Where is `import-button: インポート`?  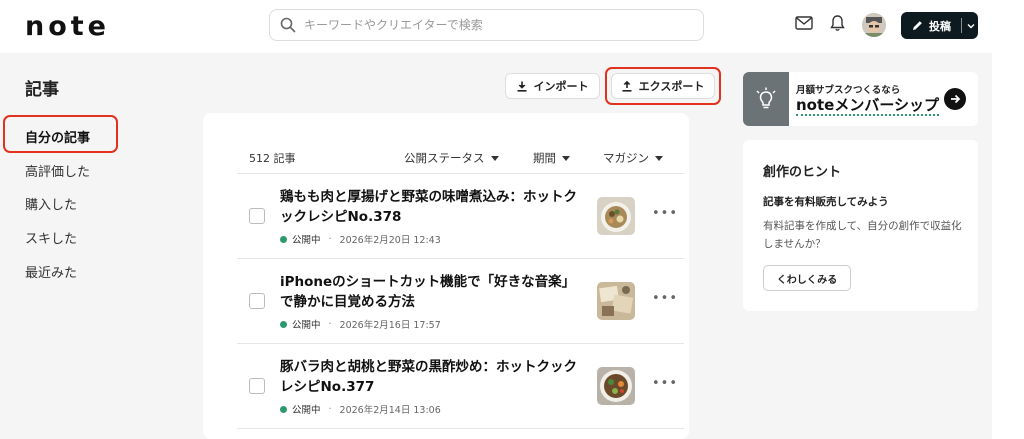 import-button: インポート is located at coordinates (552, 86).